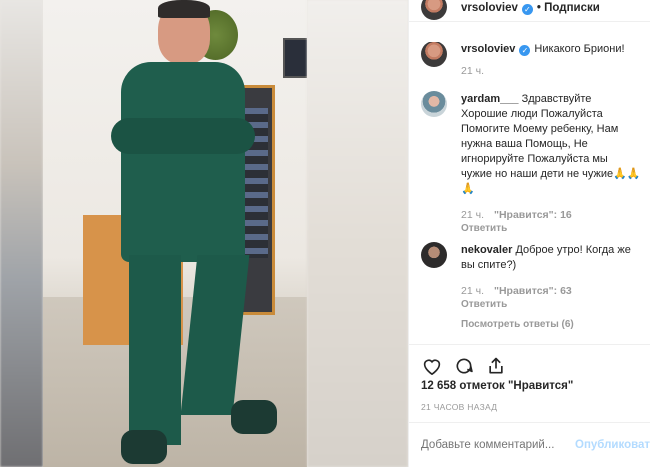 The height and width of the screenshot is (467, 650). Describe the element at coordinates (459, 407) in the screenshot. I see `post-date: 21 ЧАСОВ НАЗАД` at that location.